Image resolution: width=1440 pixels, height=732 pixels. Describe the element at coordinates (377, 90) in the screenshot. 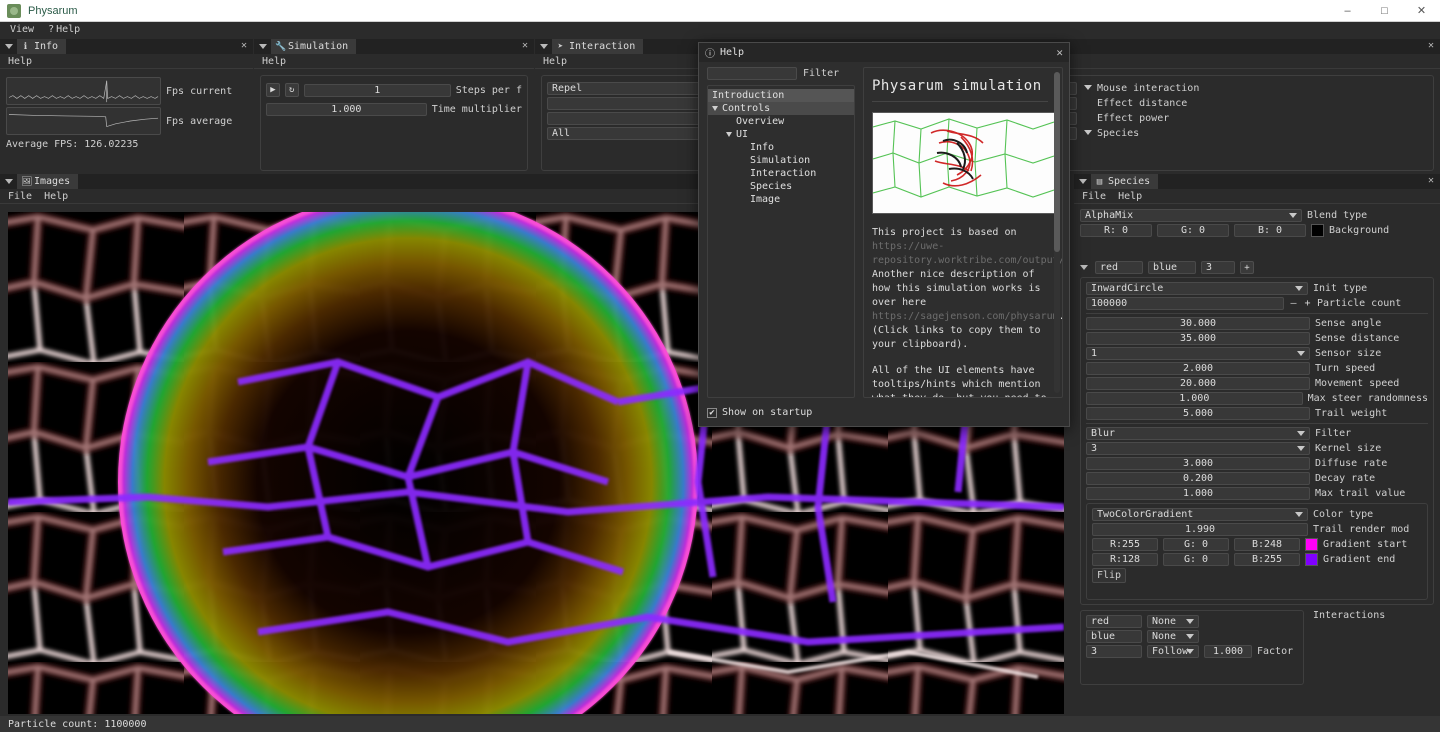

I see `steps-per-frame-input: 1` at that location.